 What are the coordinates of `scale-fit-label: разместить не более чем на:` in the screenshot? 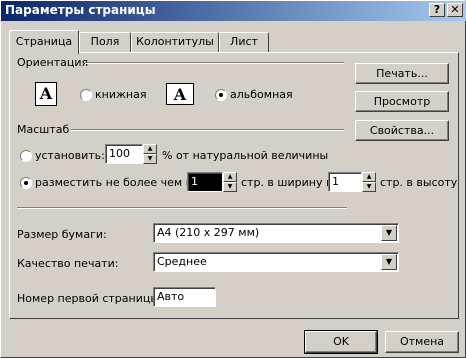 It's located at (119, 182).